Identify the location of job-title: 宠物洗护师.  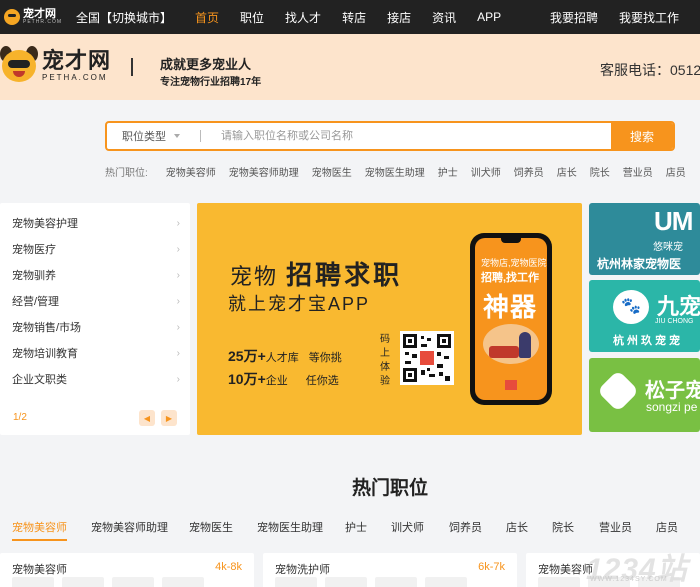
(302, 570).